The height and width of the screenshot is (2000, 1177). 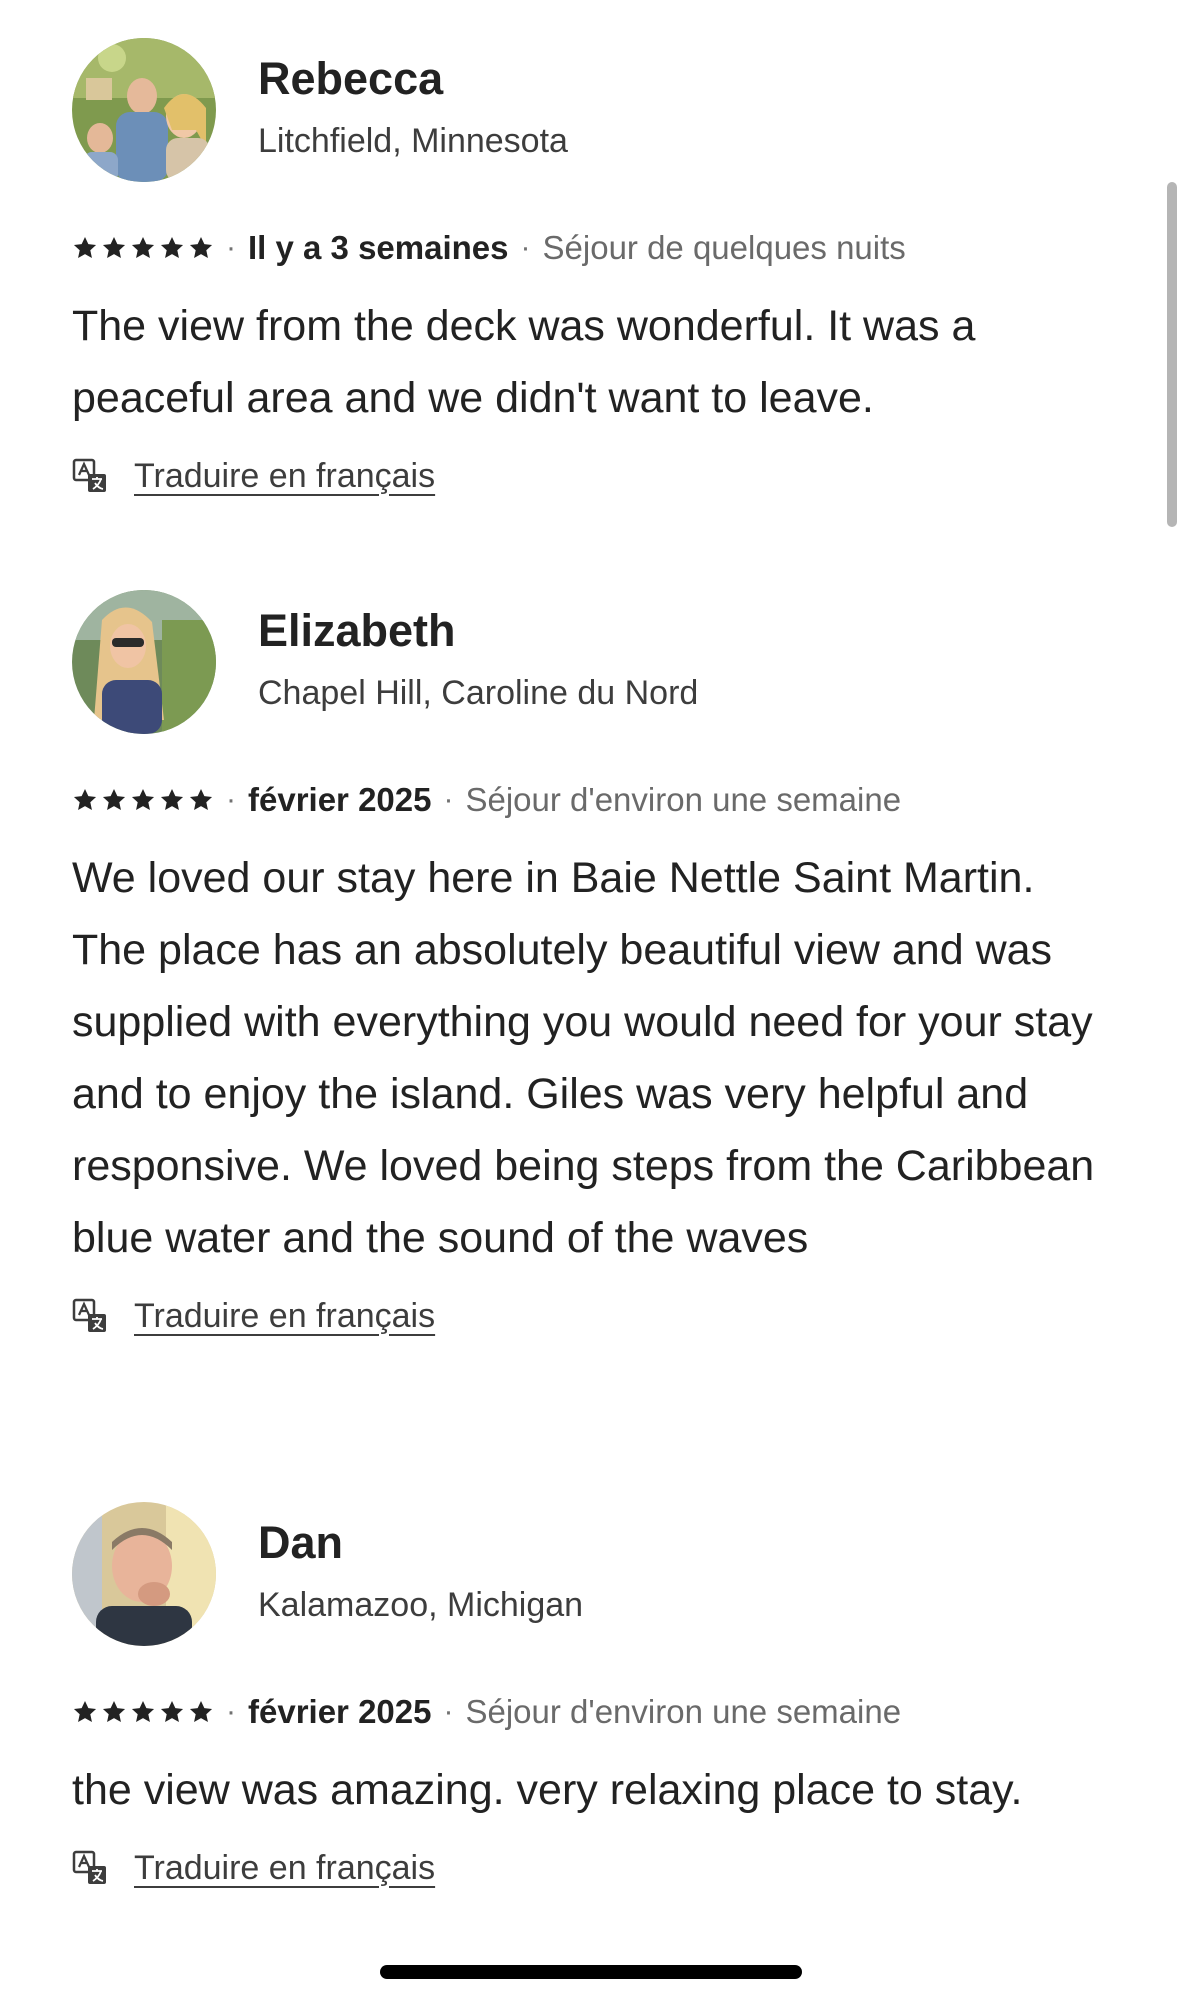 I want to click on reviewer-name: Dan, so click(x=301, y=1542).